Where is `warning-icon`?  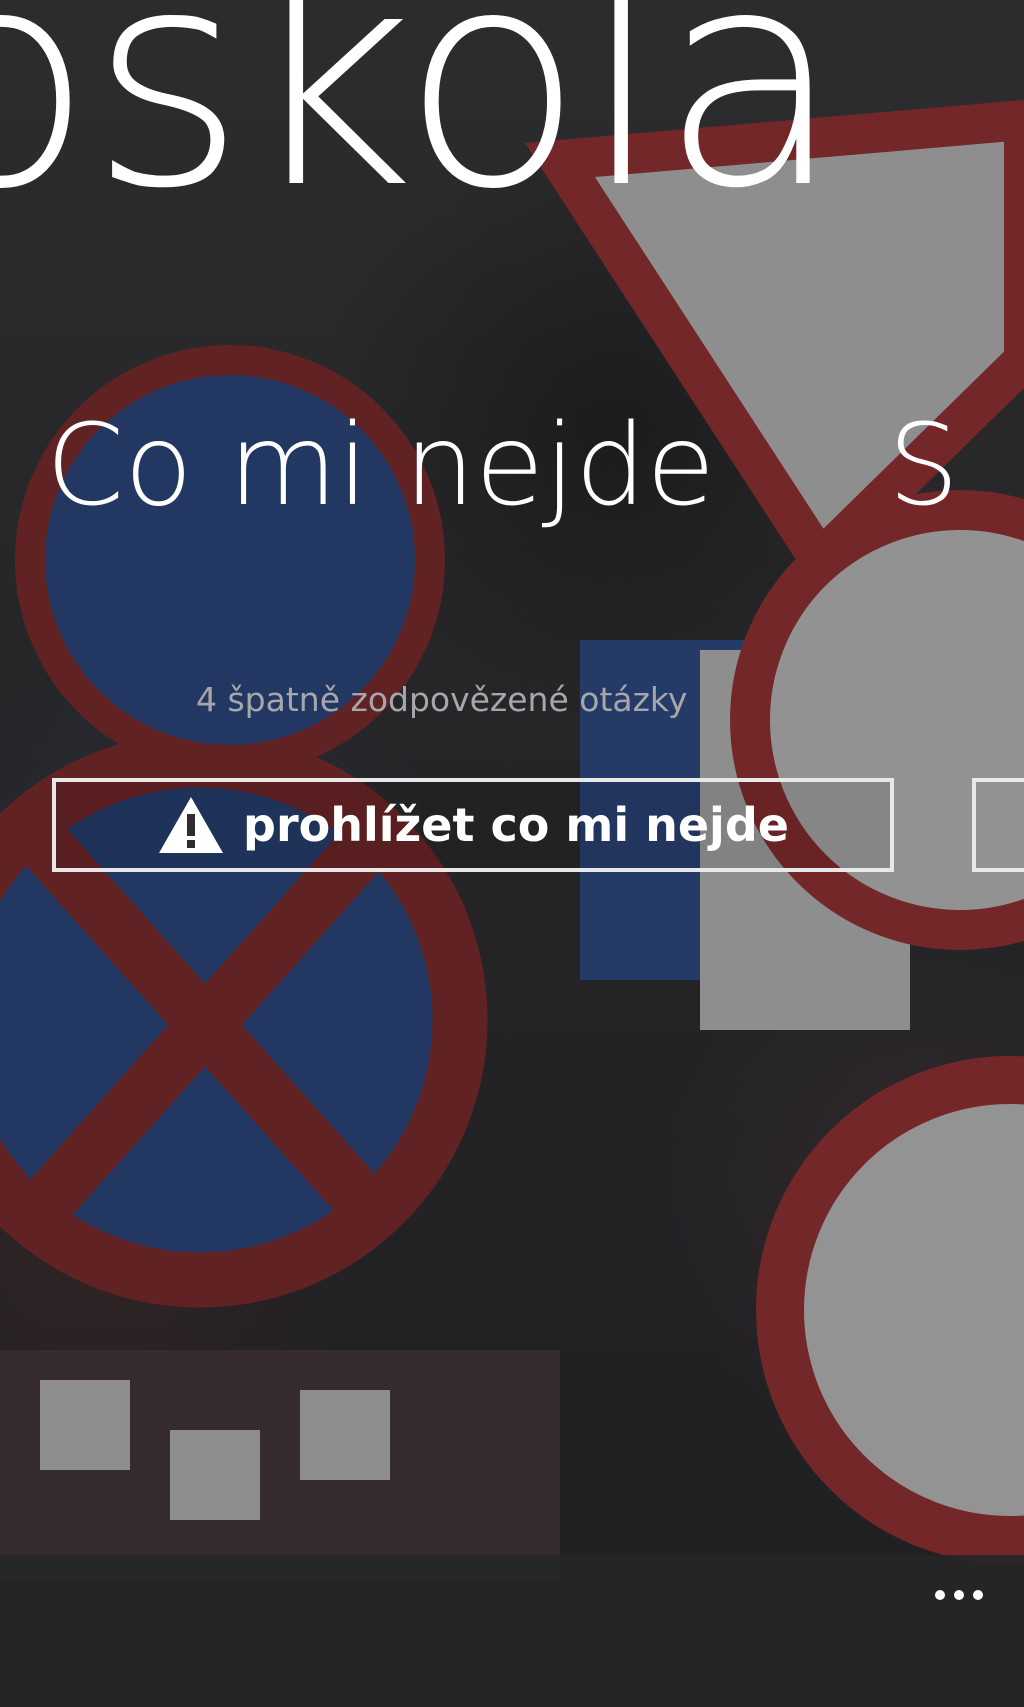
warning-icon is located at coordinates (191, 825).